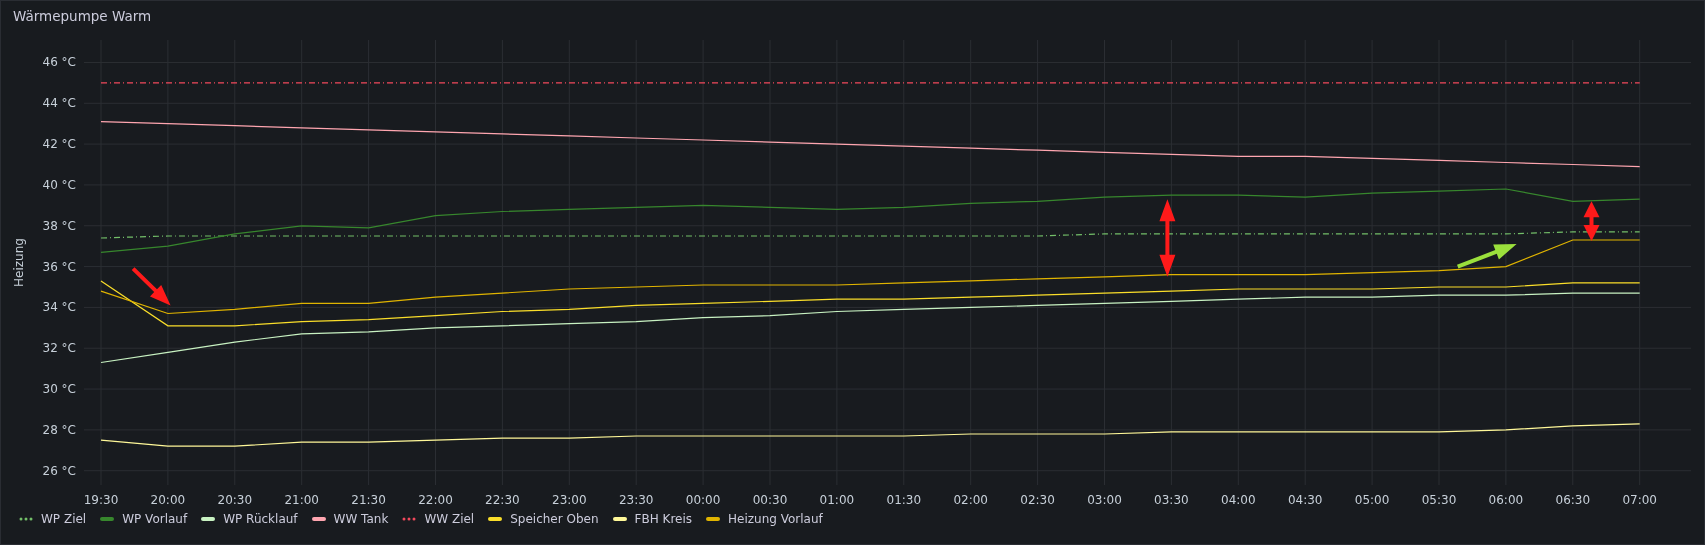 The image size is (1705, 545). I want to click on legend-label: WW Tank, so click(361, 519).